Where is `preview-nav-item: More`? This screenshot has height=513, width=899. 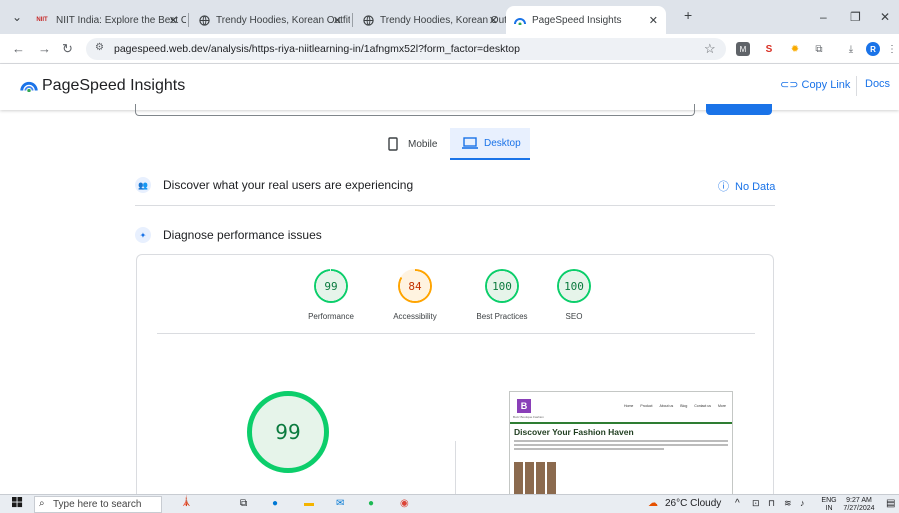
preview-nav-item: More is located at coordinates (722, 406).